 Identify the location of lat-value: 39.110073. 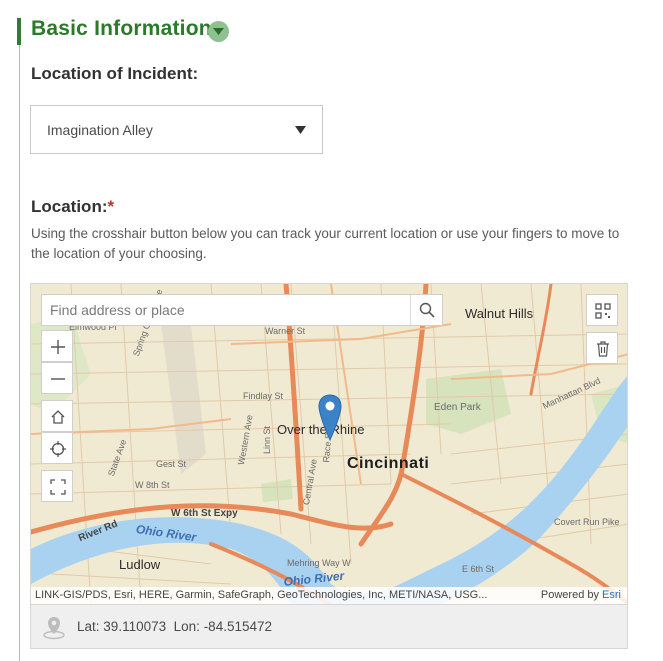
(135, 626).